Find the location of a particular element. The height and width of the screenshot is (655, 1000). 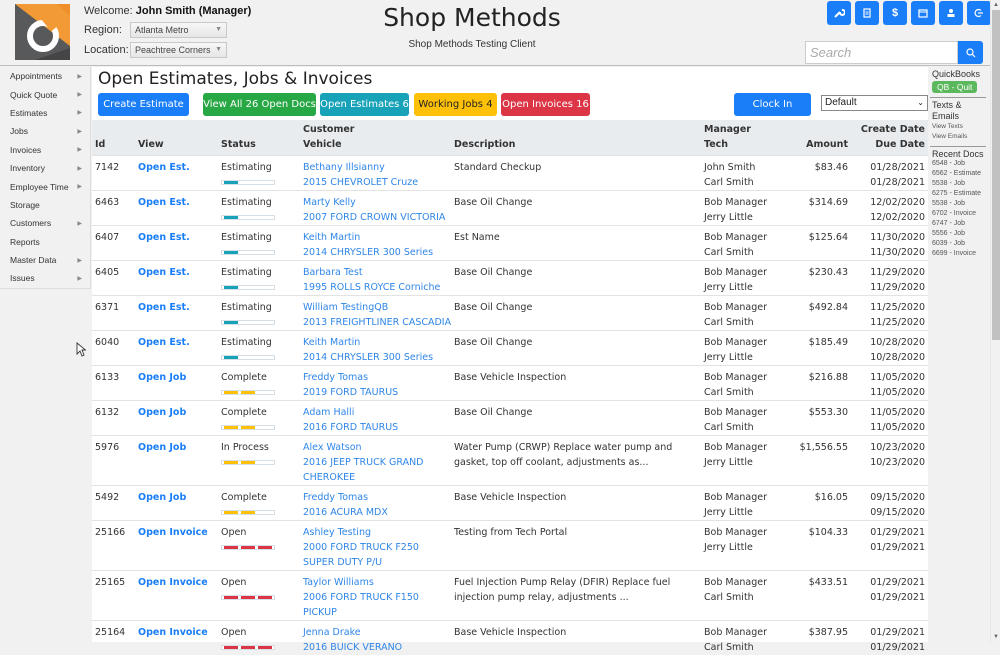

recent-doc-link: 6275 - Estimate is located at coordinates (960, 194).